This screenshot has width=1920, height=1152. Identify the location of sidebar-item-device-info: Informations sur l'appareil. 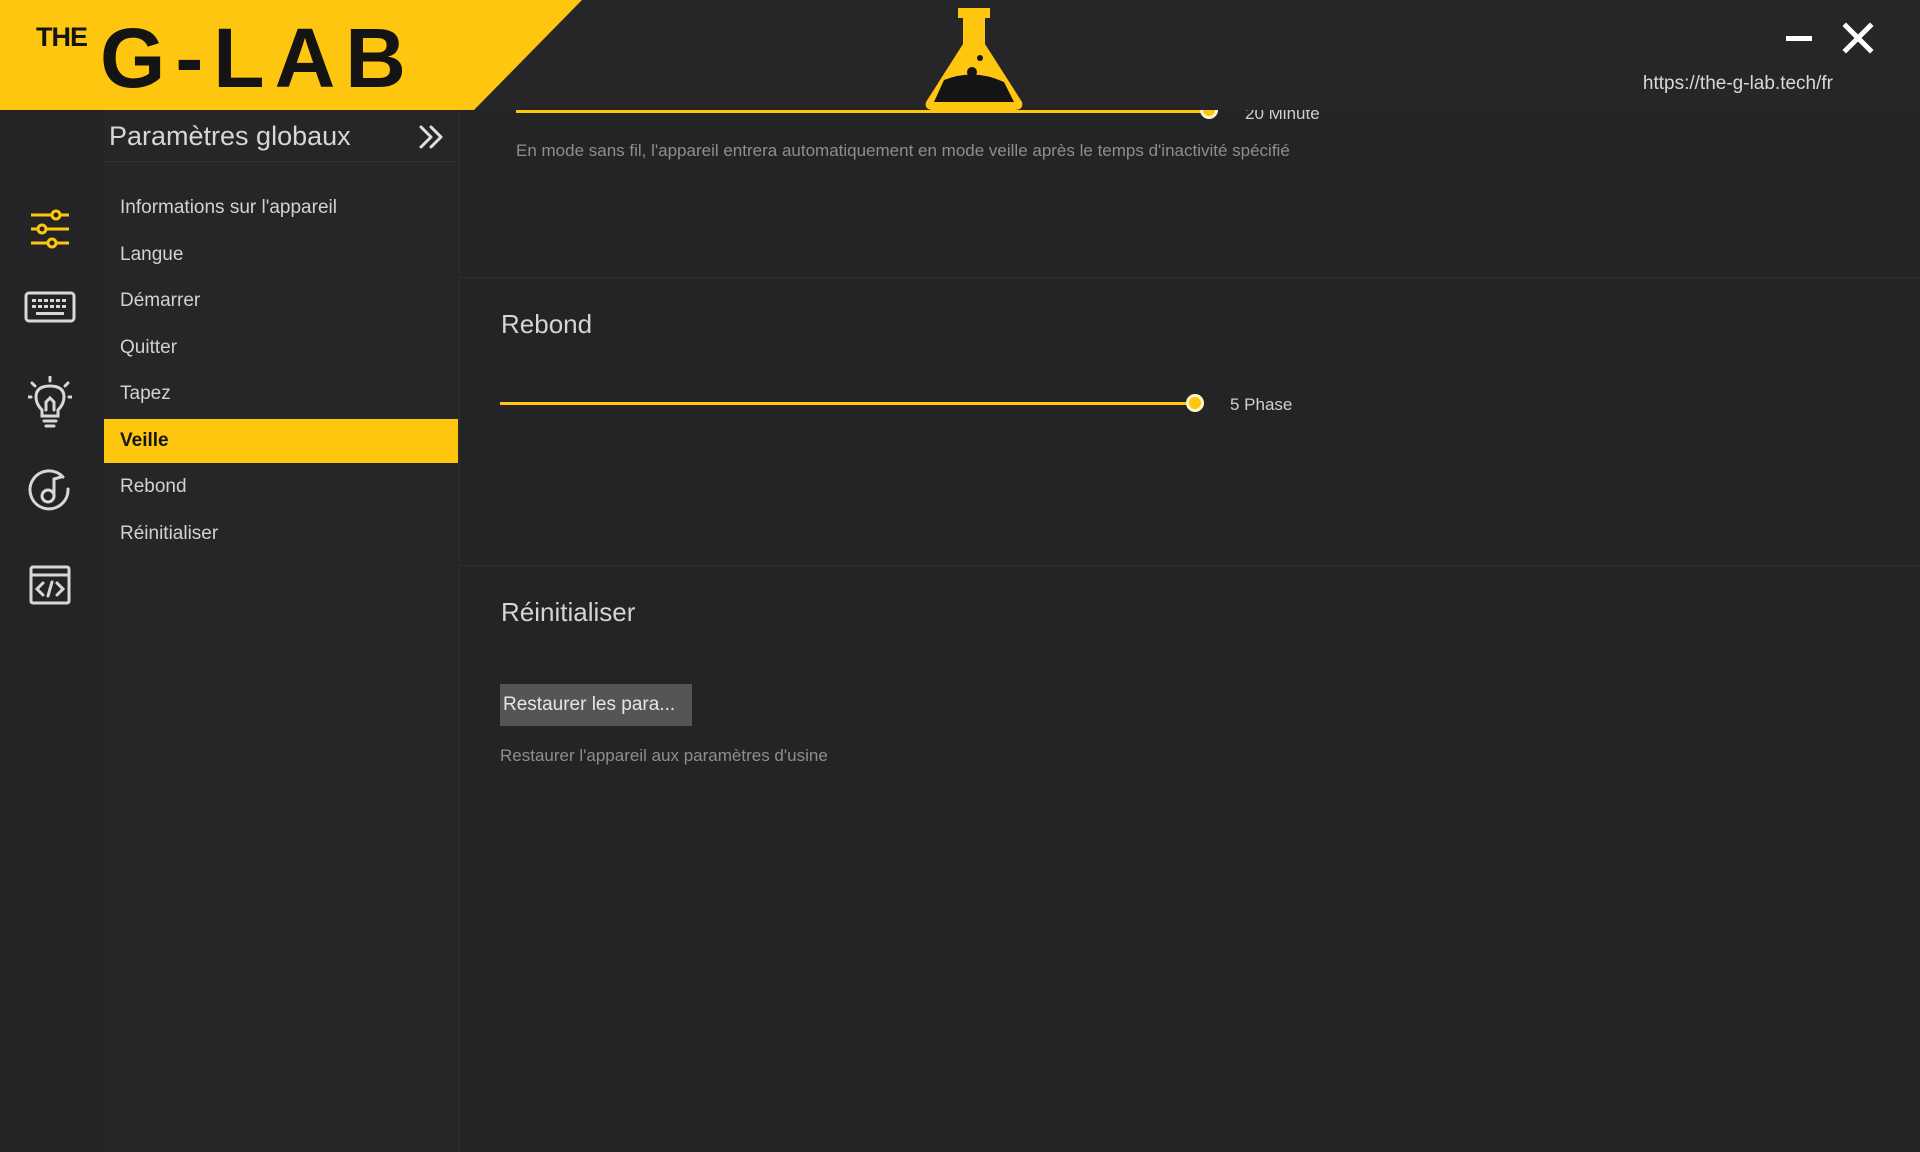
(281, 208).